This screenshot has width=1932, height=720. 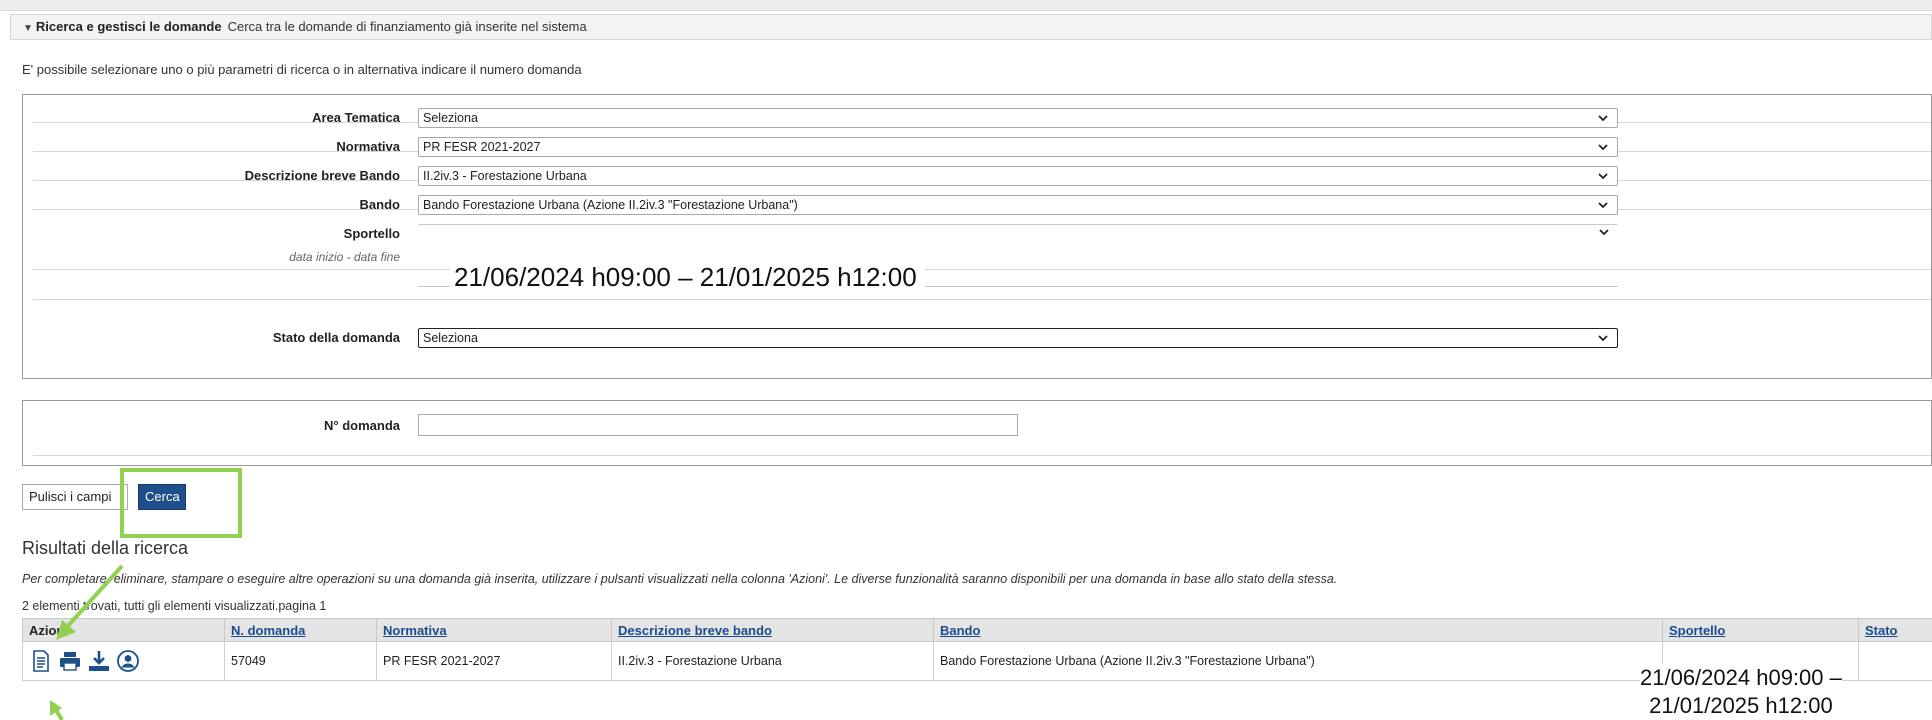 What do you see at coordinates (181, 503) in the screenshot?
I see `highlight-box` at bounding box center [181, 503].